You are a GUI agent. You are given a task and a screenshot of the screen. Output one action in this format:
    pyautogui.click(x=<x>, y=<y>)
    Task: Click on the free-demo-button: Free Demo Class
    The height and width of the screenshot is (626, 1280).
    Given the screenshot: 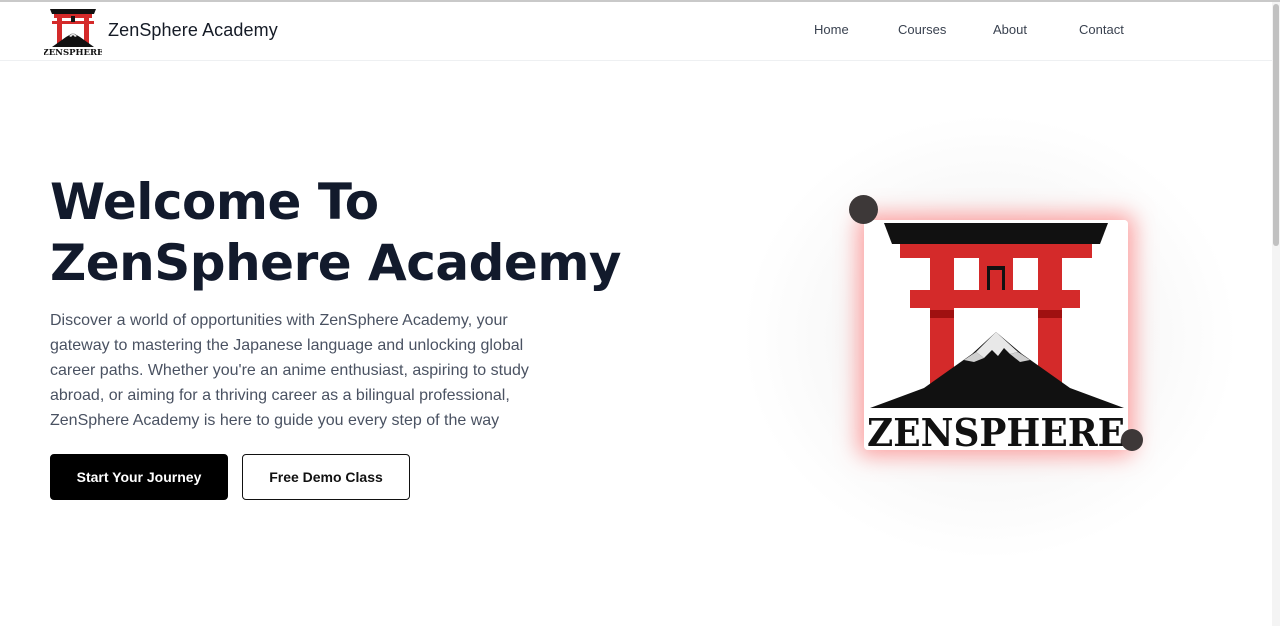 What is the action you would take?
    pyautogui.click(x=326, y=477)
    